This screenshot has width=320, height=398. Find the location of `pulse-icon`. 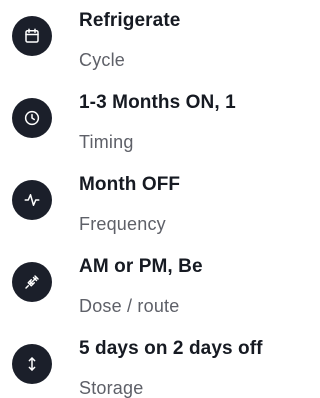

pulse-icon is located at coordinates (32, 200).